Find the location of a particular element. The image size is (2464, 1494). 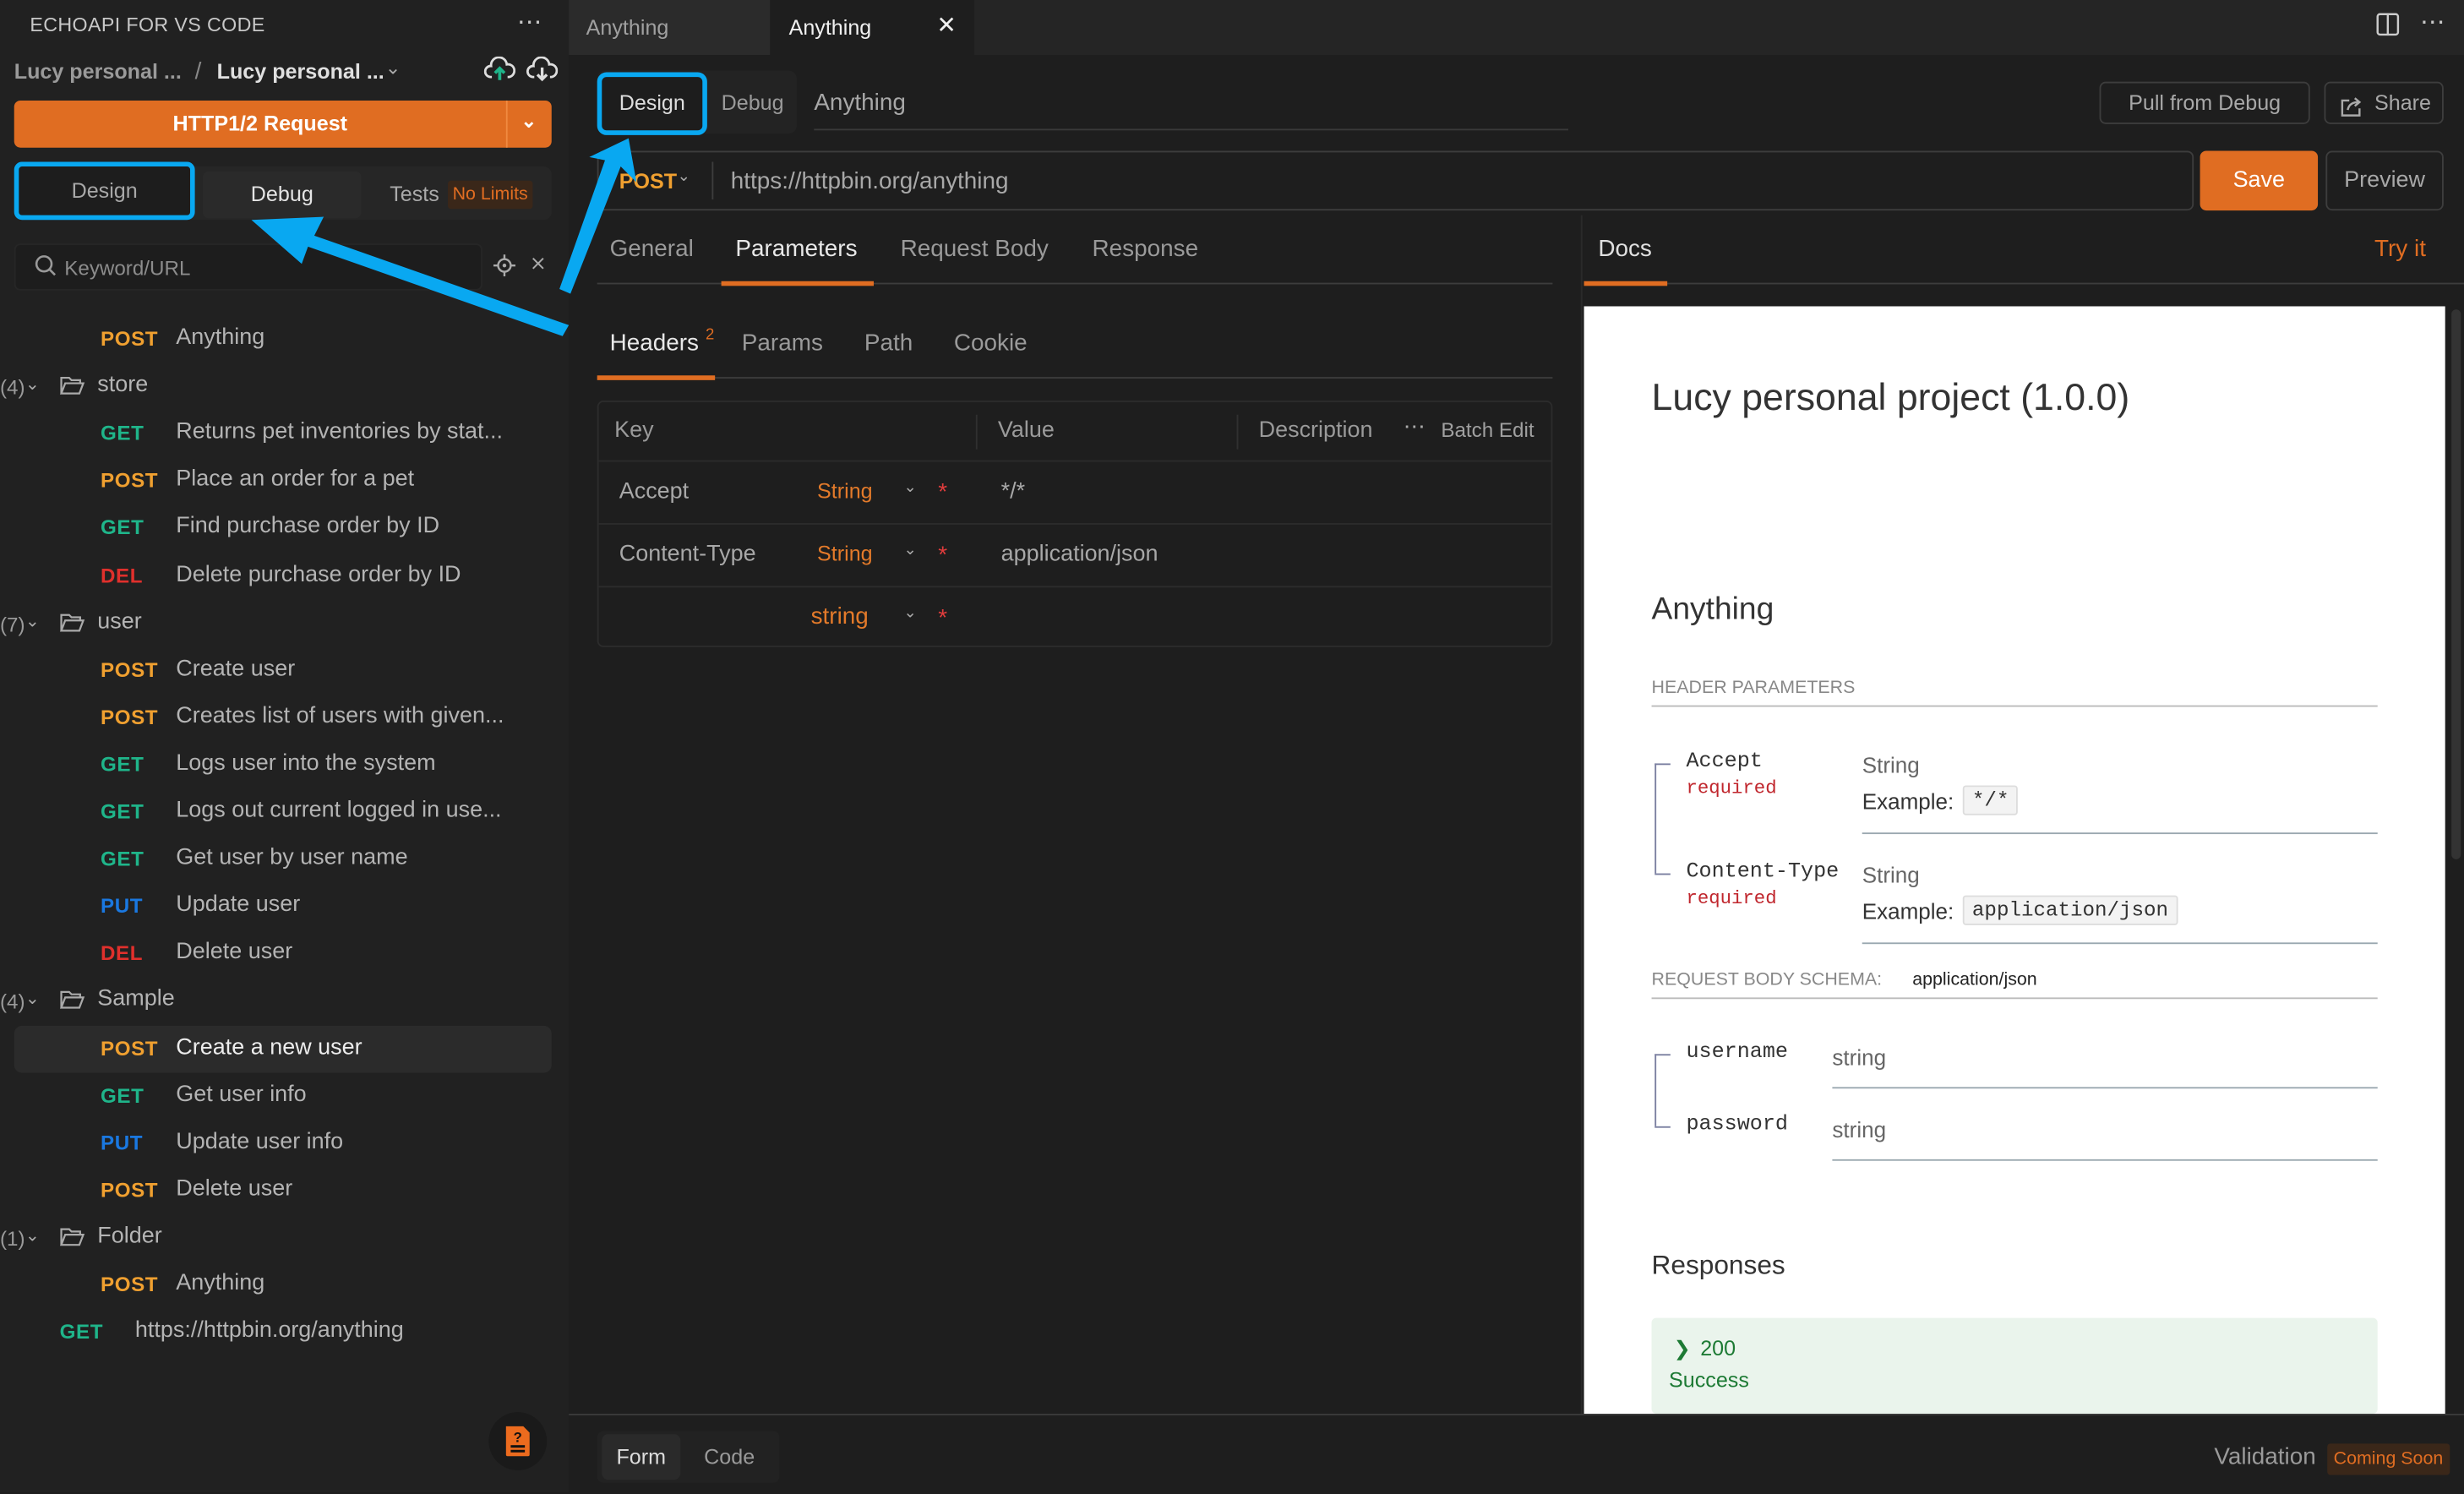

request-name-input: Anything is located at coordinates (860, 103).